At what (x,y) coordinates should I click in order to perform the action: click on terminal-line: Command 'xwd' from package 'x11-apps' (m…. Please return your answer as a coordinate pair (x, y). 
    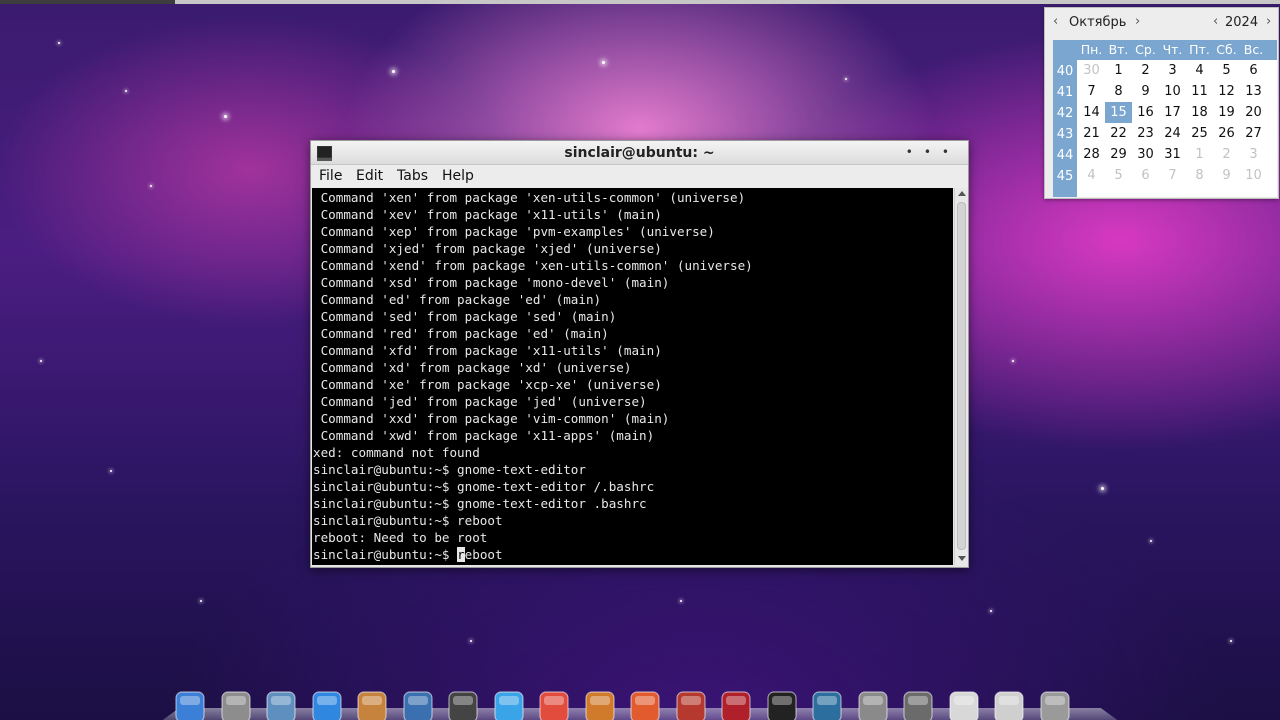
    Looking at the image, I should click on (484, 435).